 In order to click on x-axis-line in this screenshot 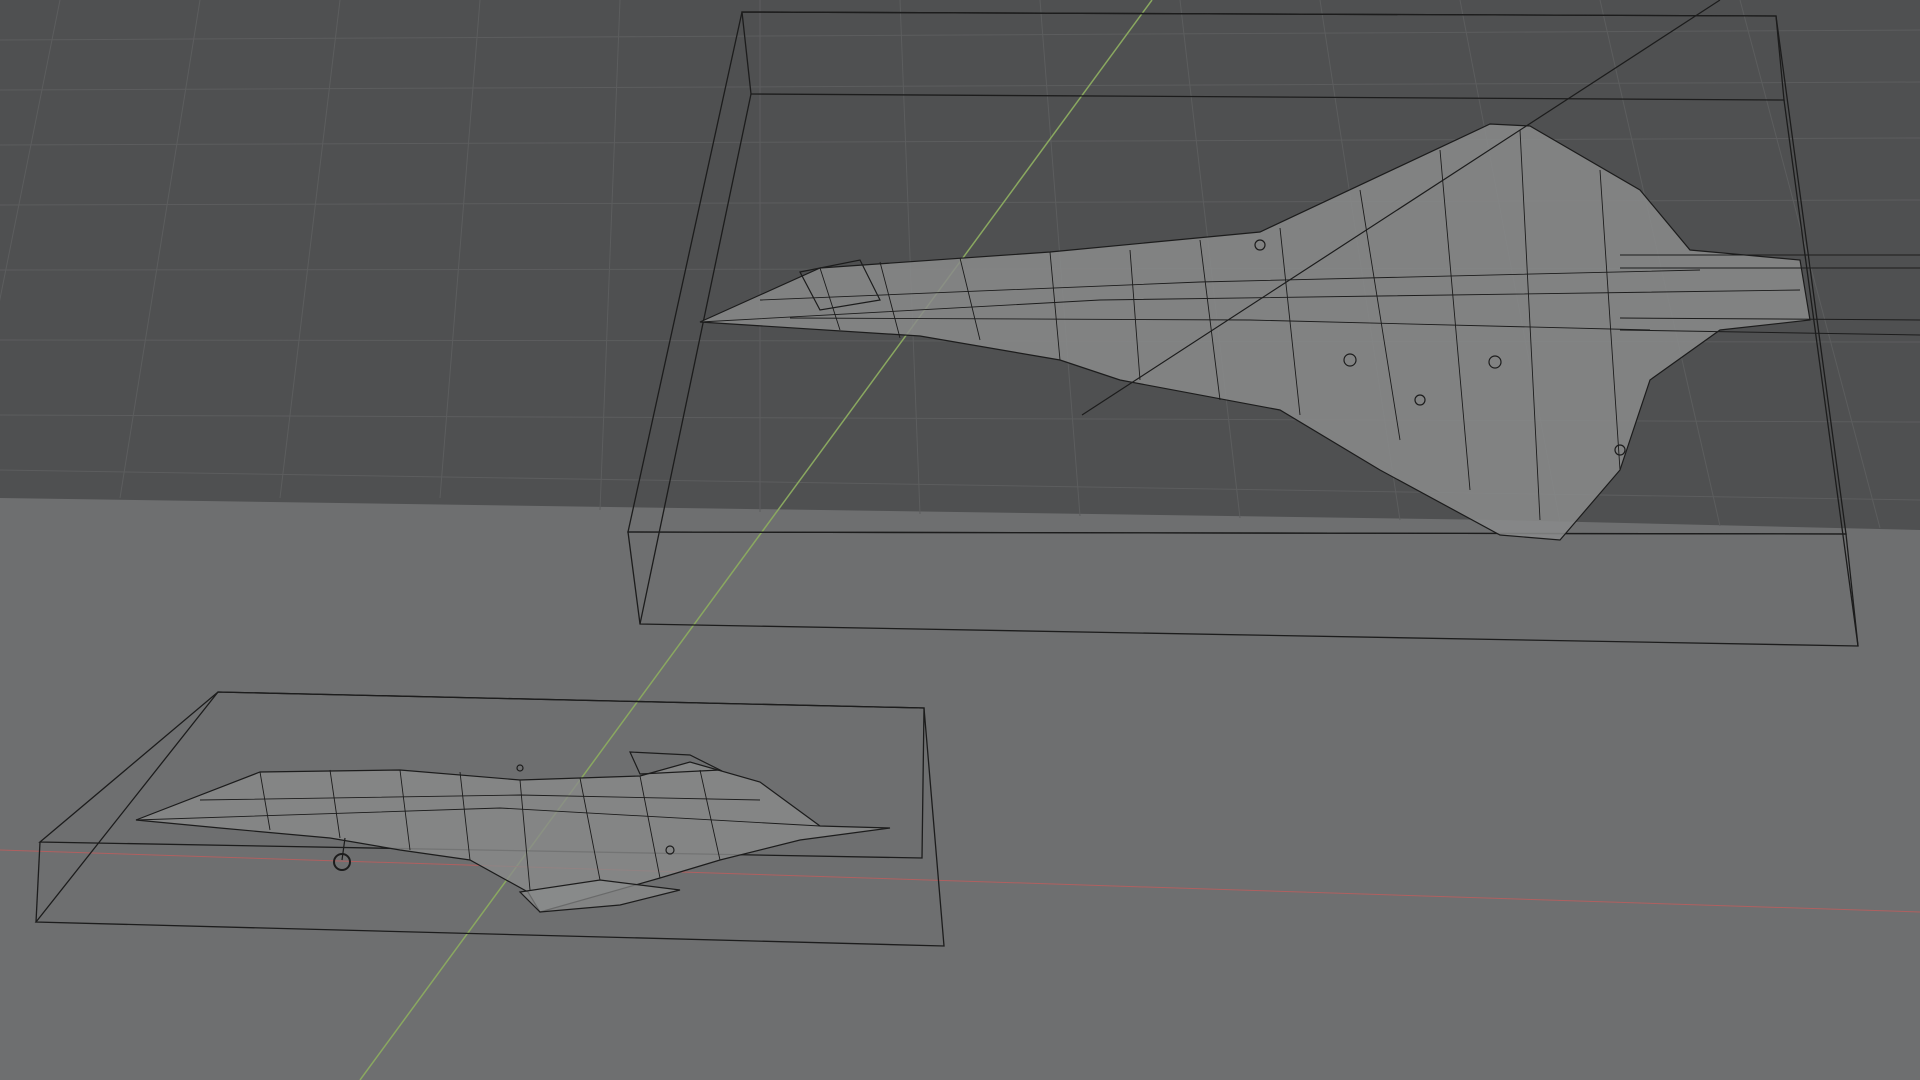, I will do `click(960, 881)`.